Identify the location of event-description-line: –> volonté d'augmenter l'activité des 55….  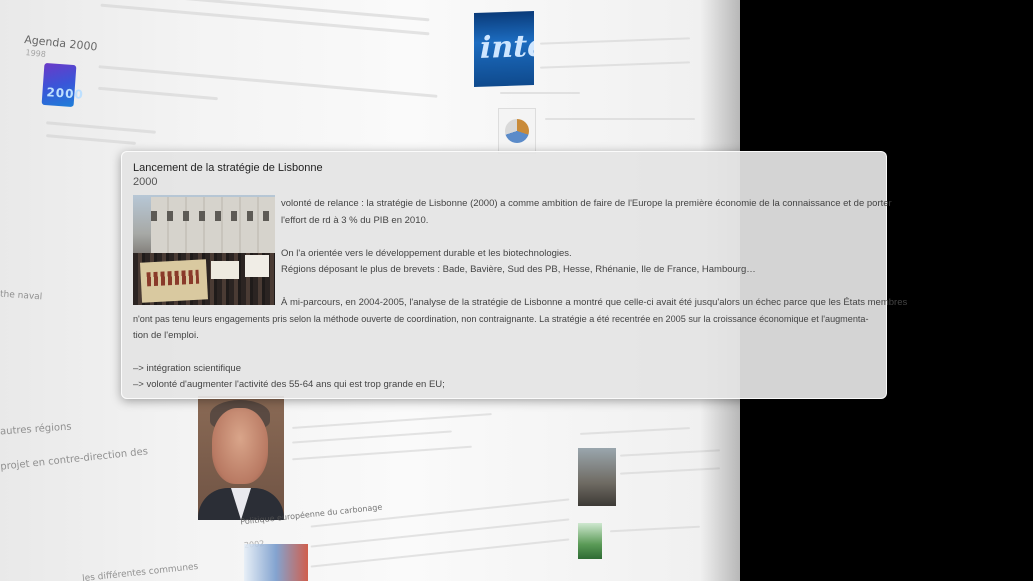
(289, 384).